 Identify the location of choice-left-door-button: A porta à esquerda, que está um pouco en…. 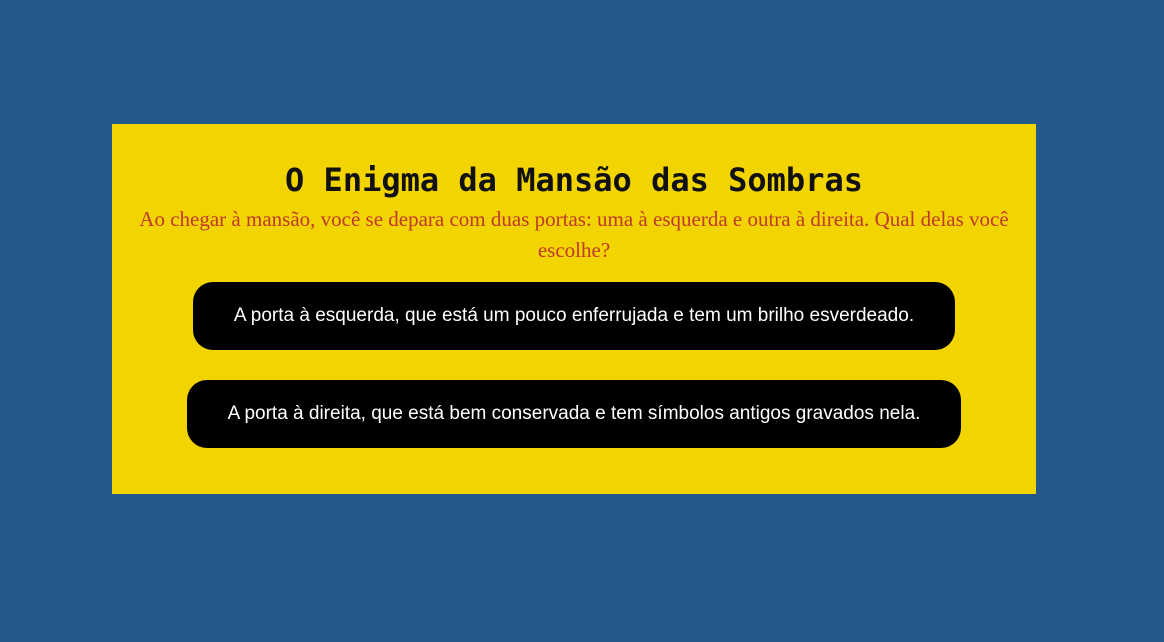
(574, 316).